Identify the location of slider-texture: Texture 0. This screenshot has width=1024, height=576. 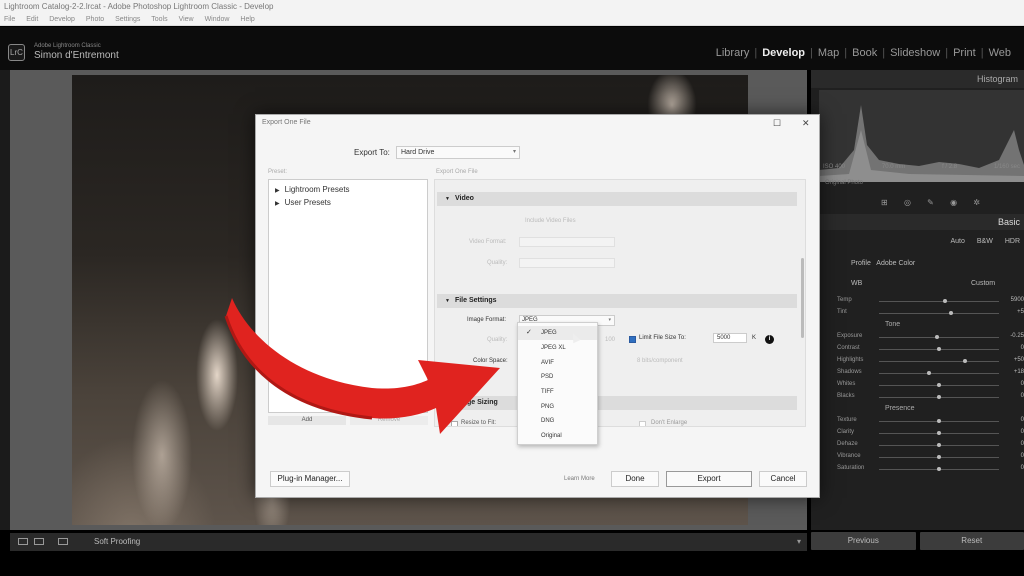
(924, 421).